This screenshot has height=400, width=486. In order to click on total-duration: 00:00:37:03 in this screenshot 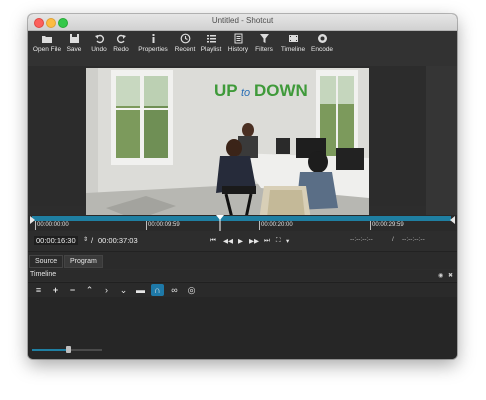, I will do `click(118, 240)`.